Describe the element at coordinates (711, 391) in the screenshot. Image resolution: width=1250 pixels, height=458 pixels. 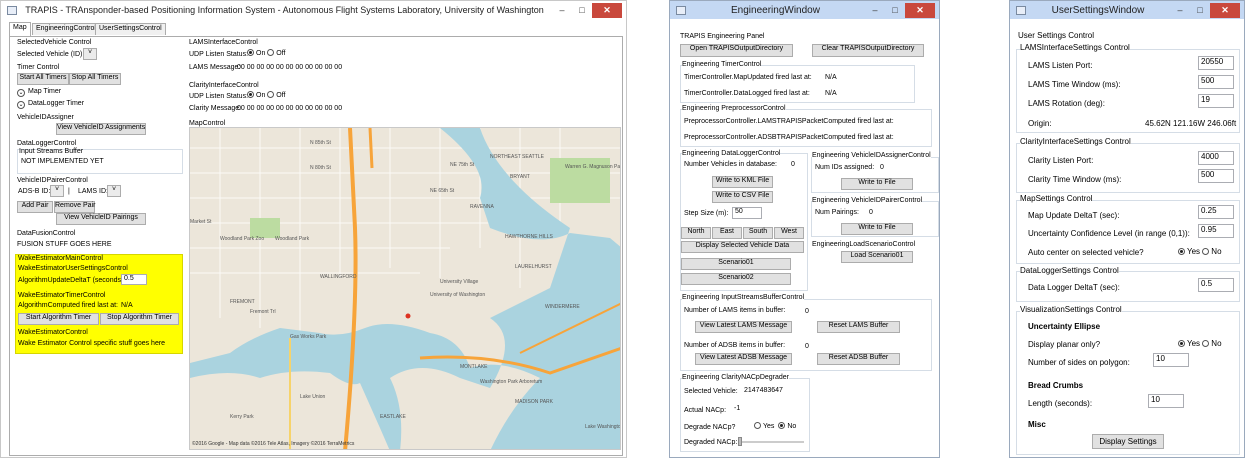
I see `selected-vehicle-label: Selected Vehicle:` at that location.